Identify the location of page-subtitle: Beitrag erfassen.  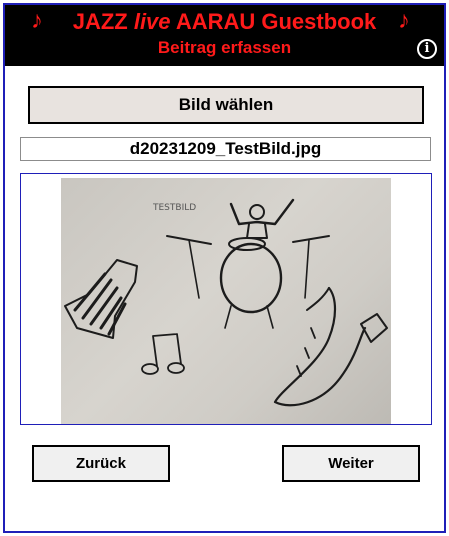
(224, 47).